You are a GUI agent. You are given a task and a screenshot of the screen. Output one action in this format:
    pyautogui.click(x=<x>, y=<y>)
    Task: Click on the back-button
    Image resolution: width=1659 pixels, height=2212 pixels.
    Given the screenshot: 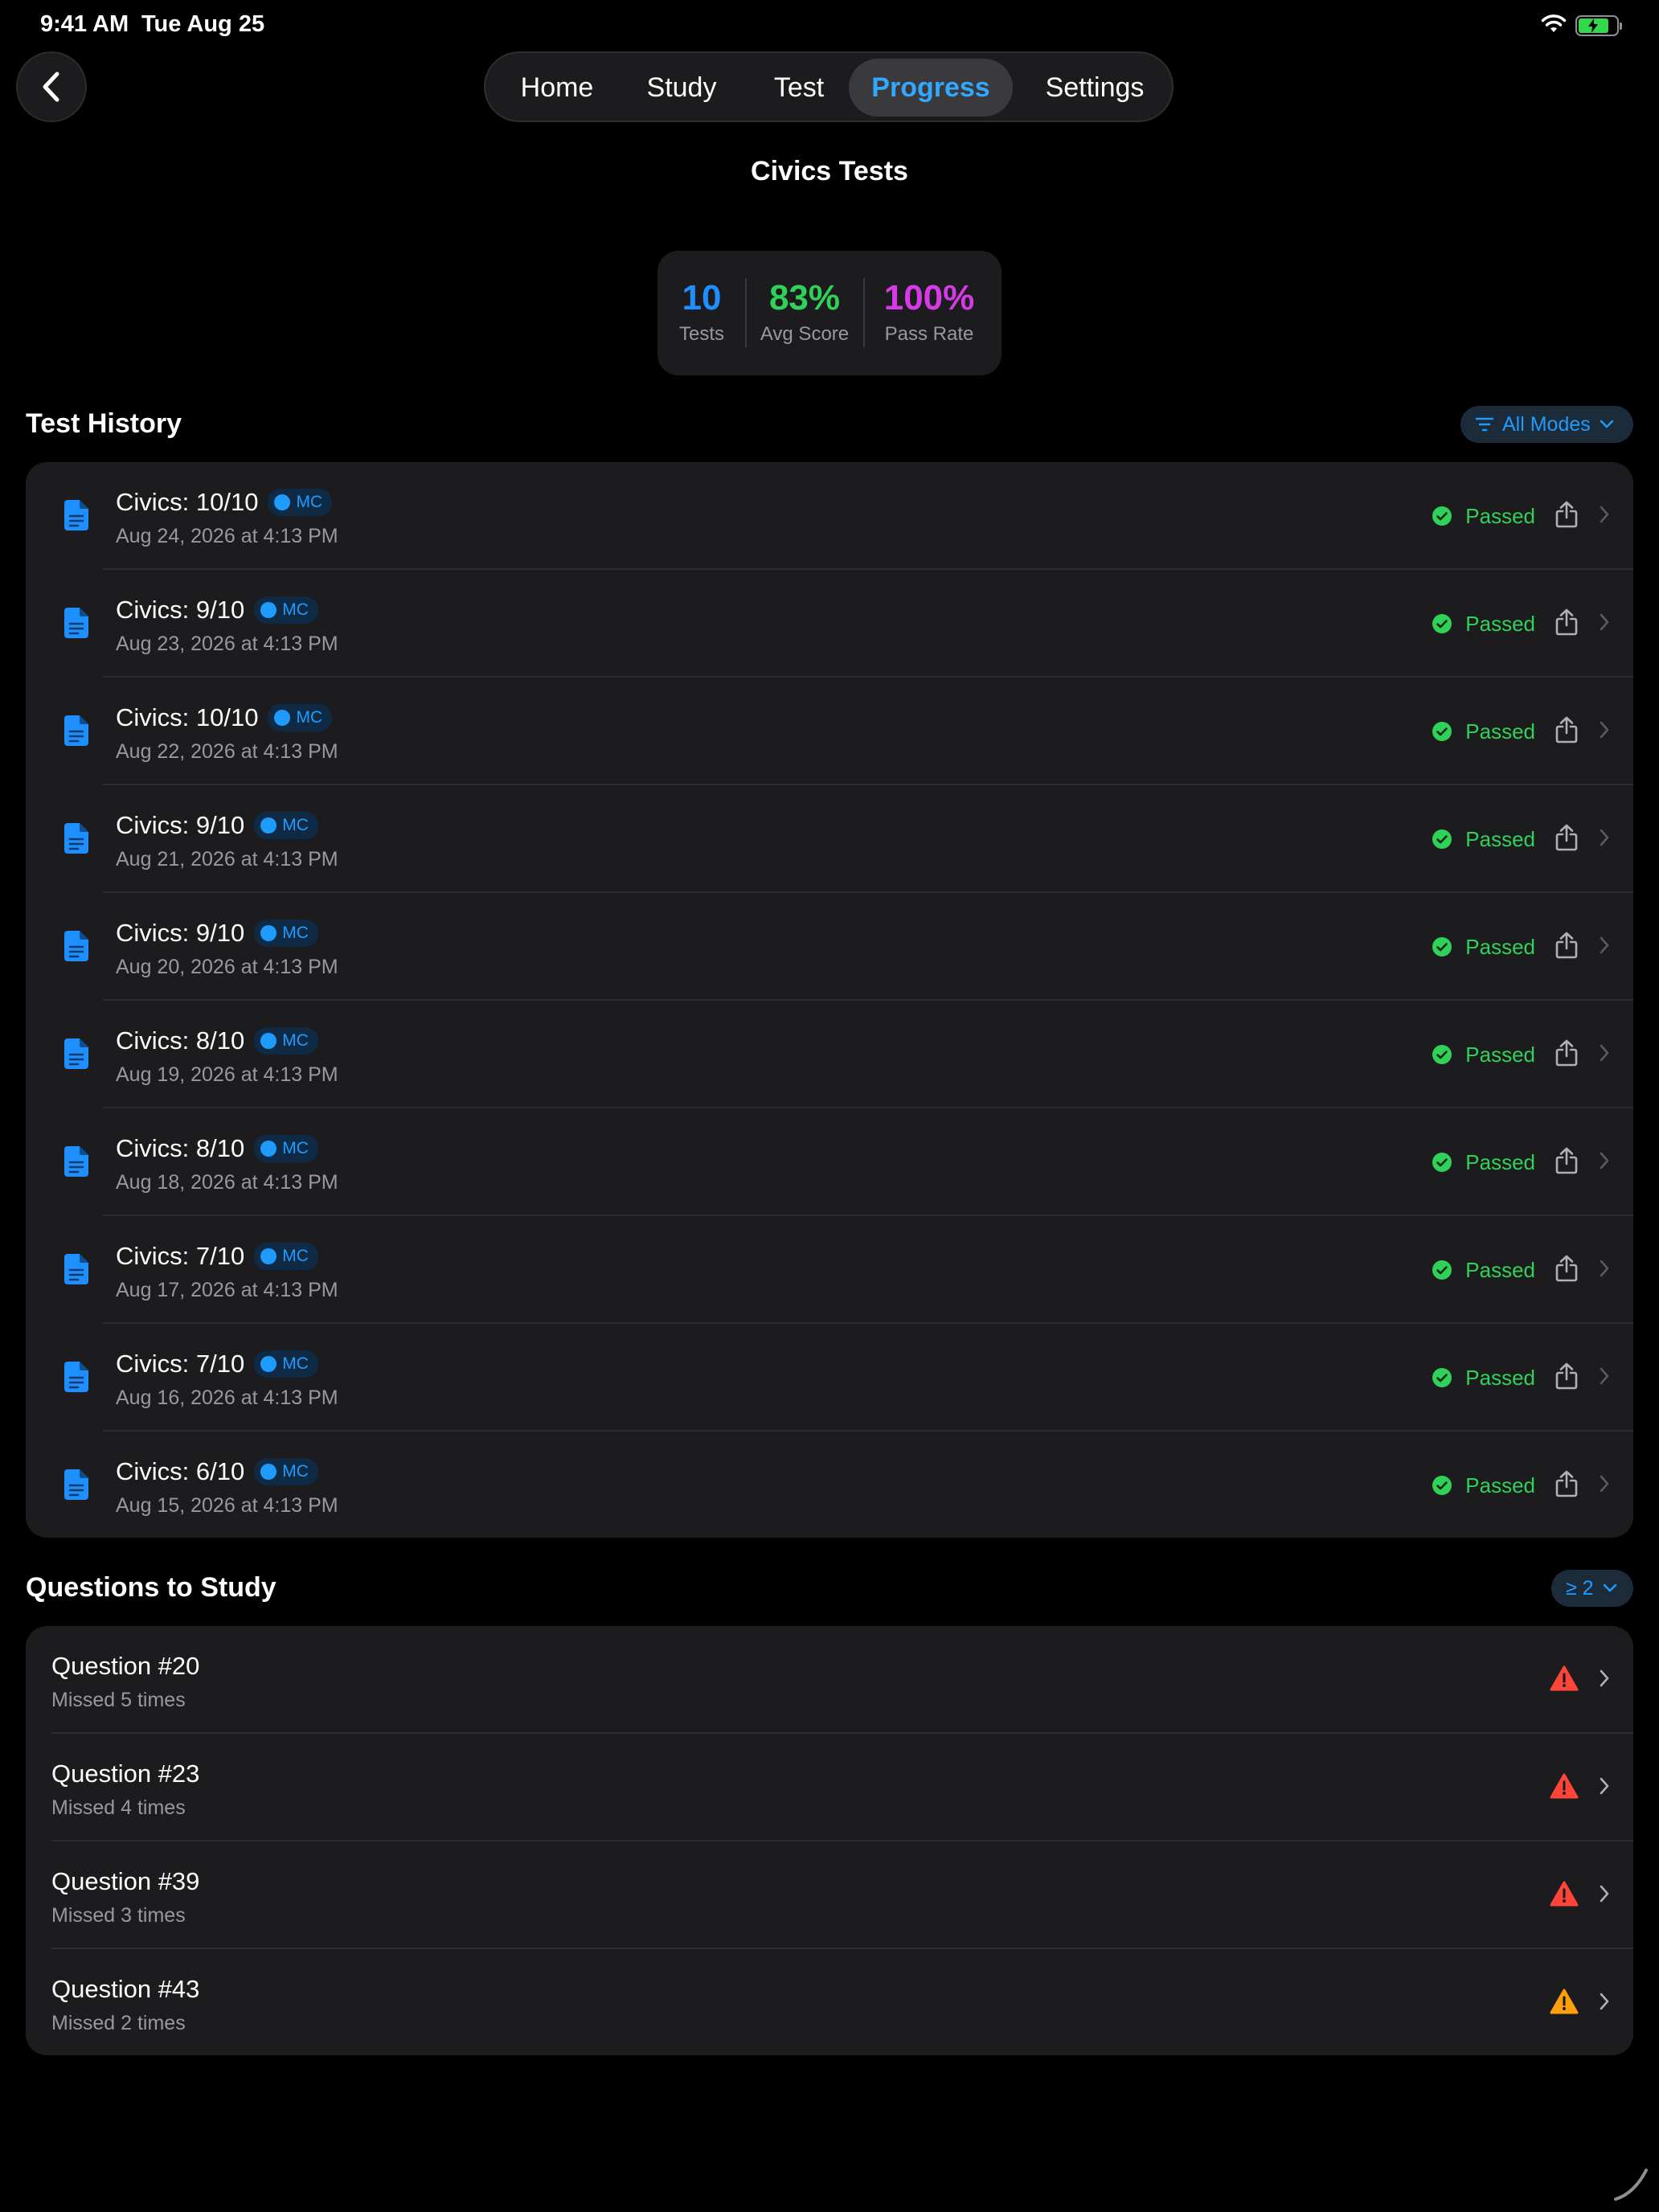 What is the action you would take?
    pyautogui.click(x=51, y=86)
    